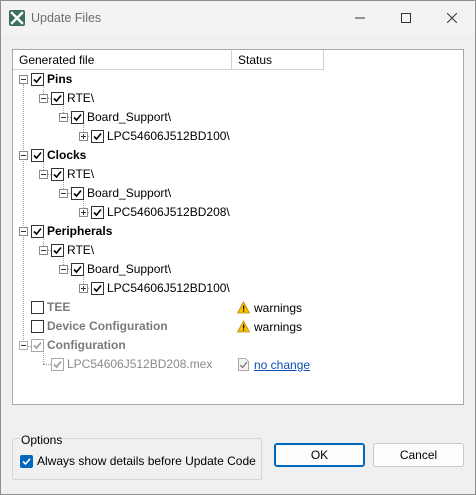 The width and height of the screenshot is (476, 495). What do you see at coordinates (42, 440) in the screenshot?
I see `options-legend: Options` at bounding box center [42, 440].